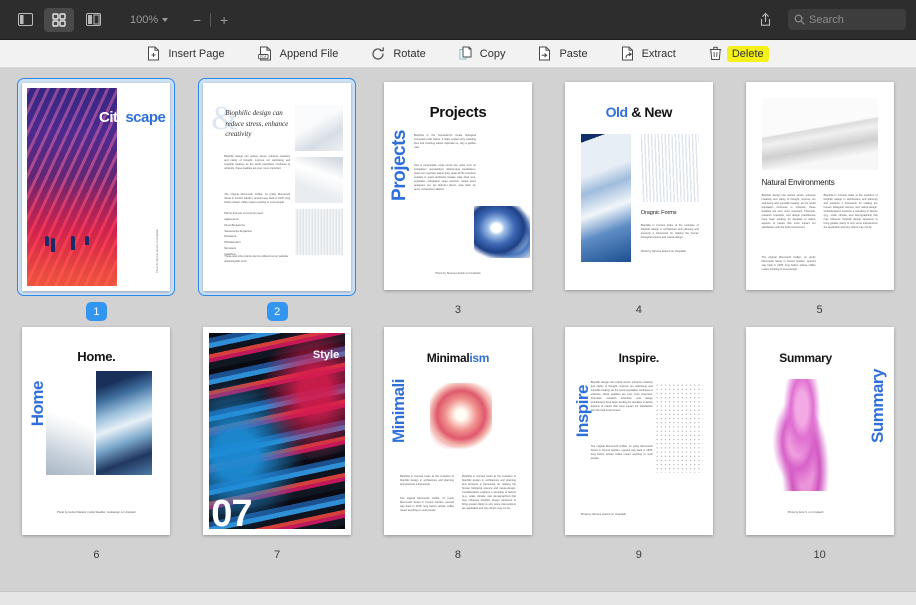 The image size is (916, 605). What do you see at coordinates (877, 406) in the screenshot?
I see `page-10-vertical-title: Summary` at bounding box center [877, 406].